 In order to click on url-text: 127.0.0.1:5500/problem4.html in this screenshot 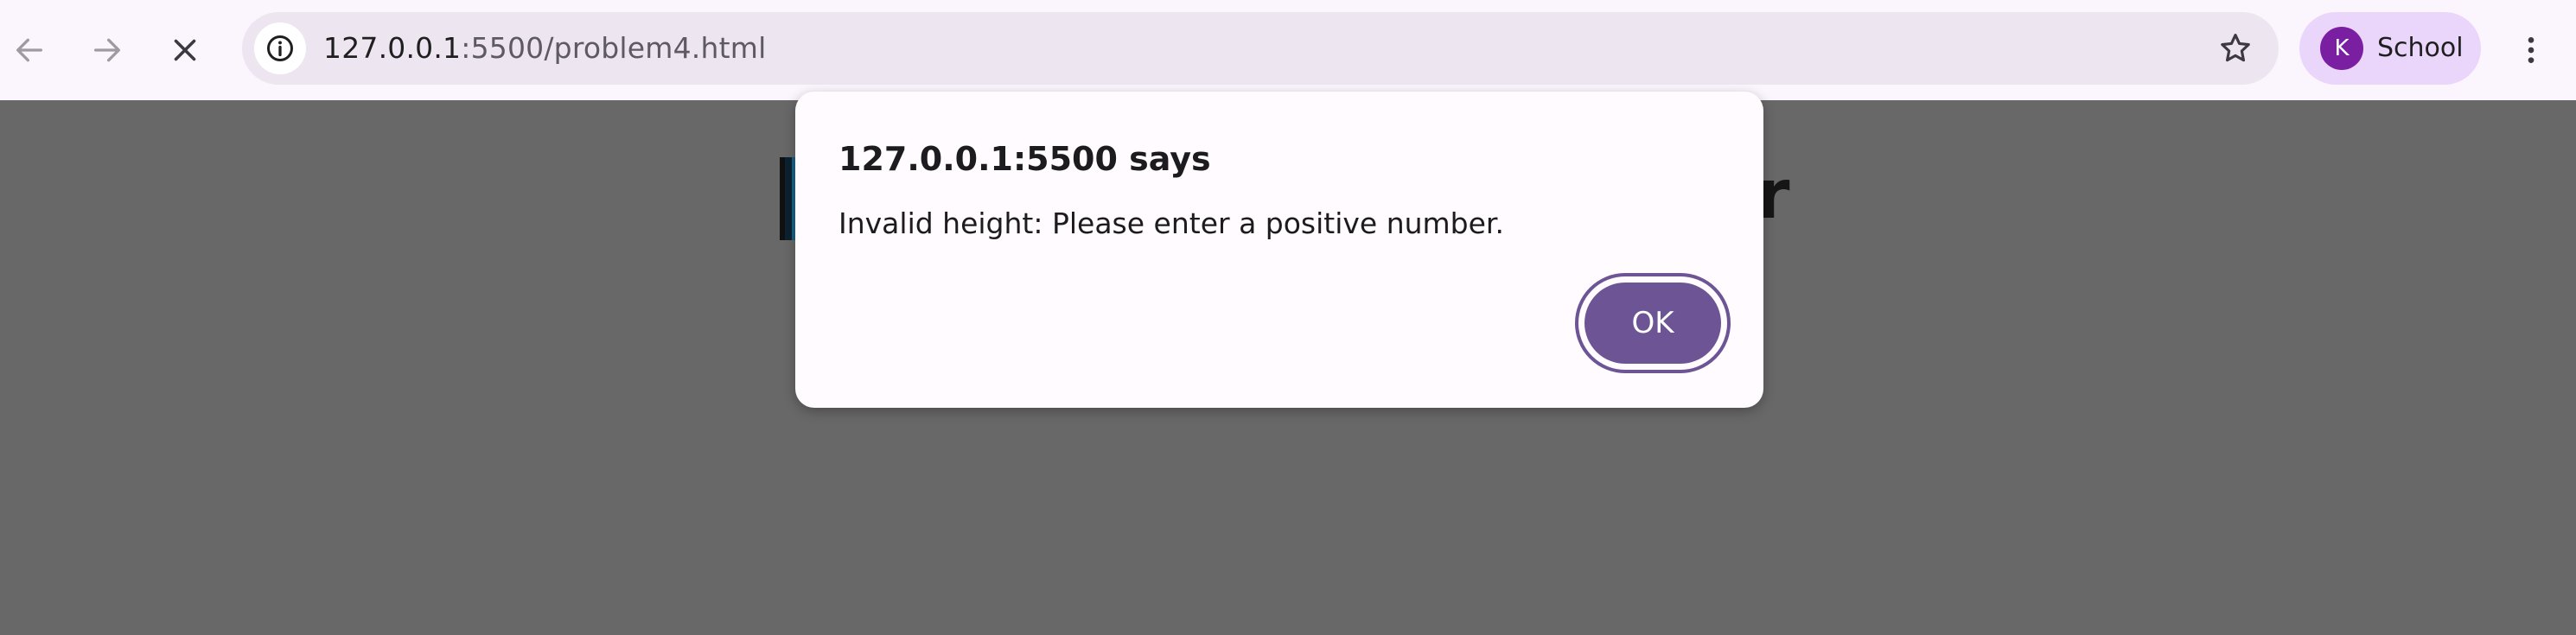, I will do `click(544, 48)`.